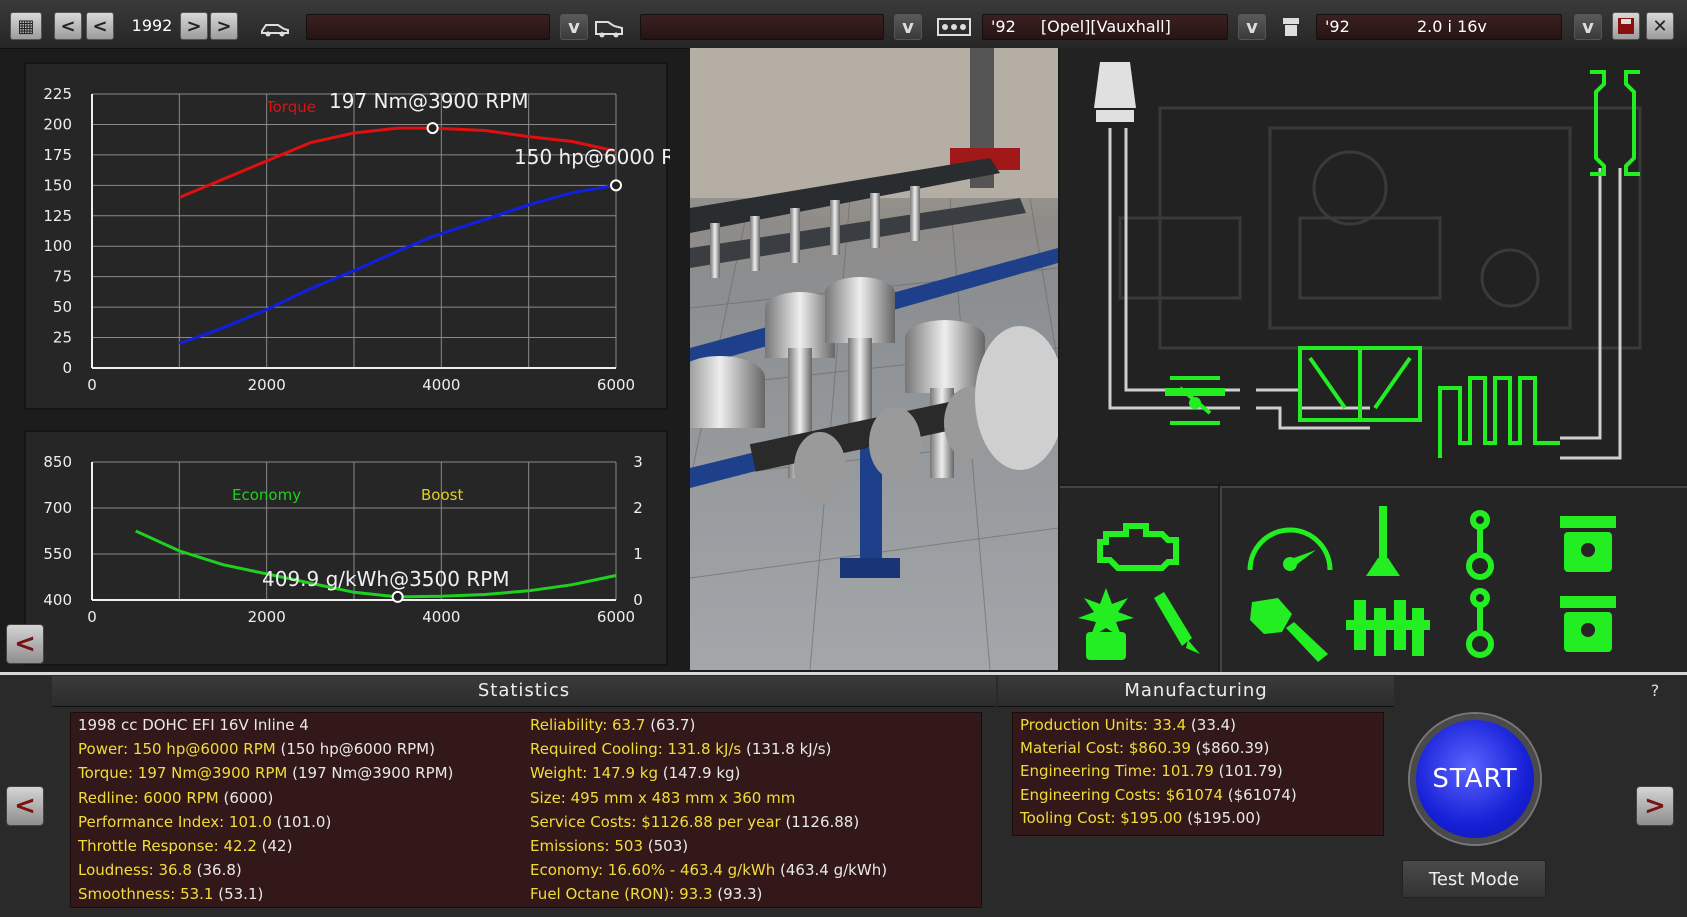  I want to click on variant-dropdown-button: v, so click(1588, 27).